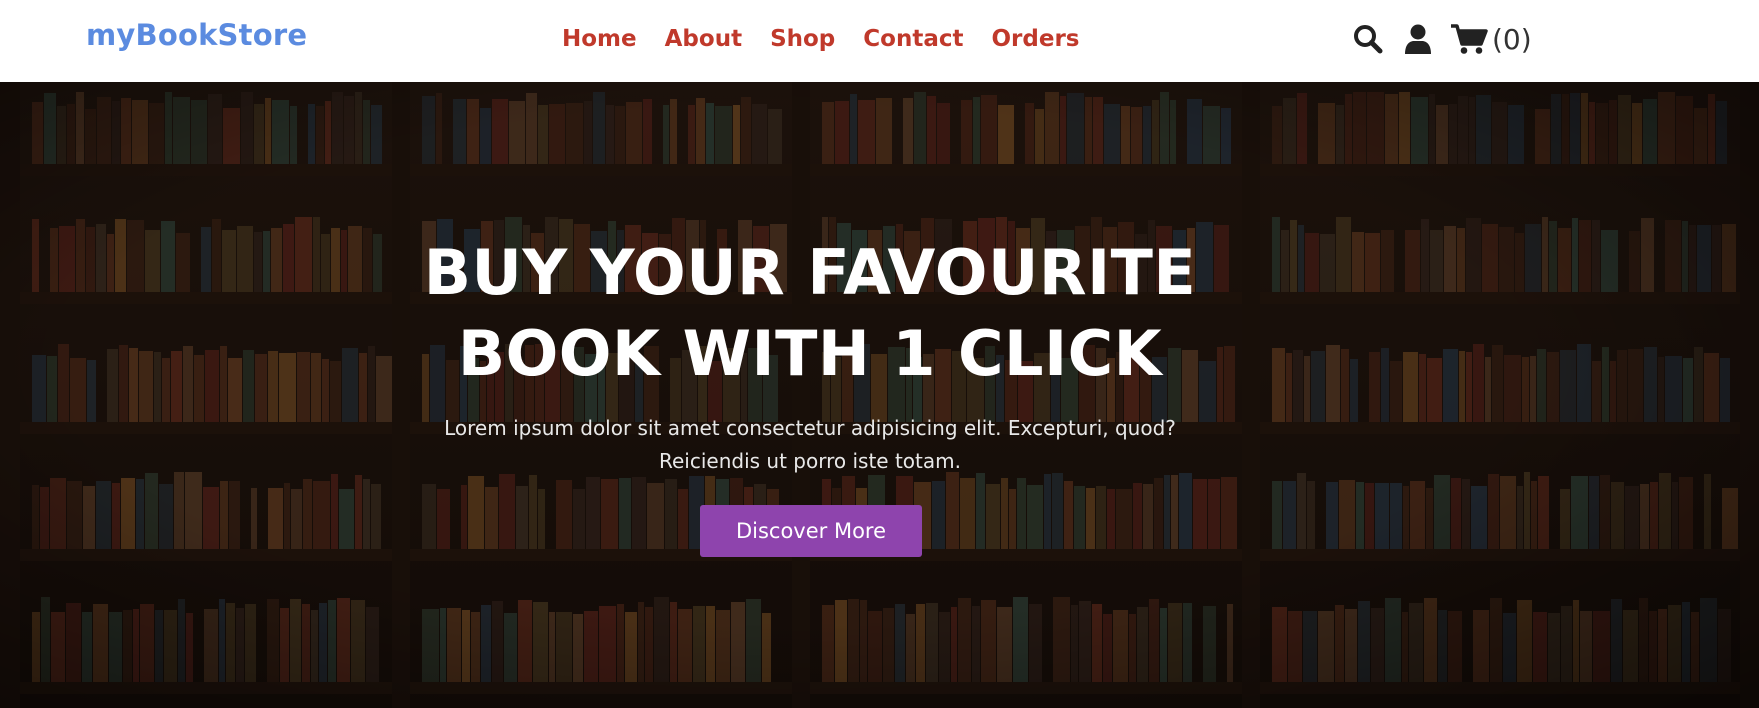 Image resolution: width=1759 pixels, height=708 pixels. What do you see at coordinates (1368, 39) in the screenshot?
I see `search-icon` at bounding box center [1368, 39].